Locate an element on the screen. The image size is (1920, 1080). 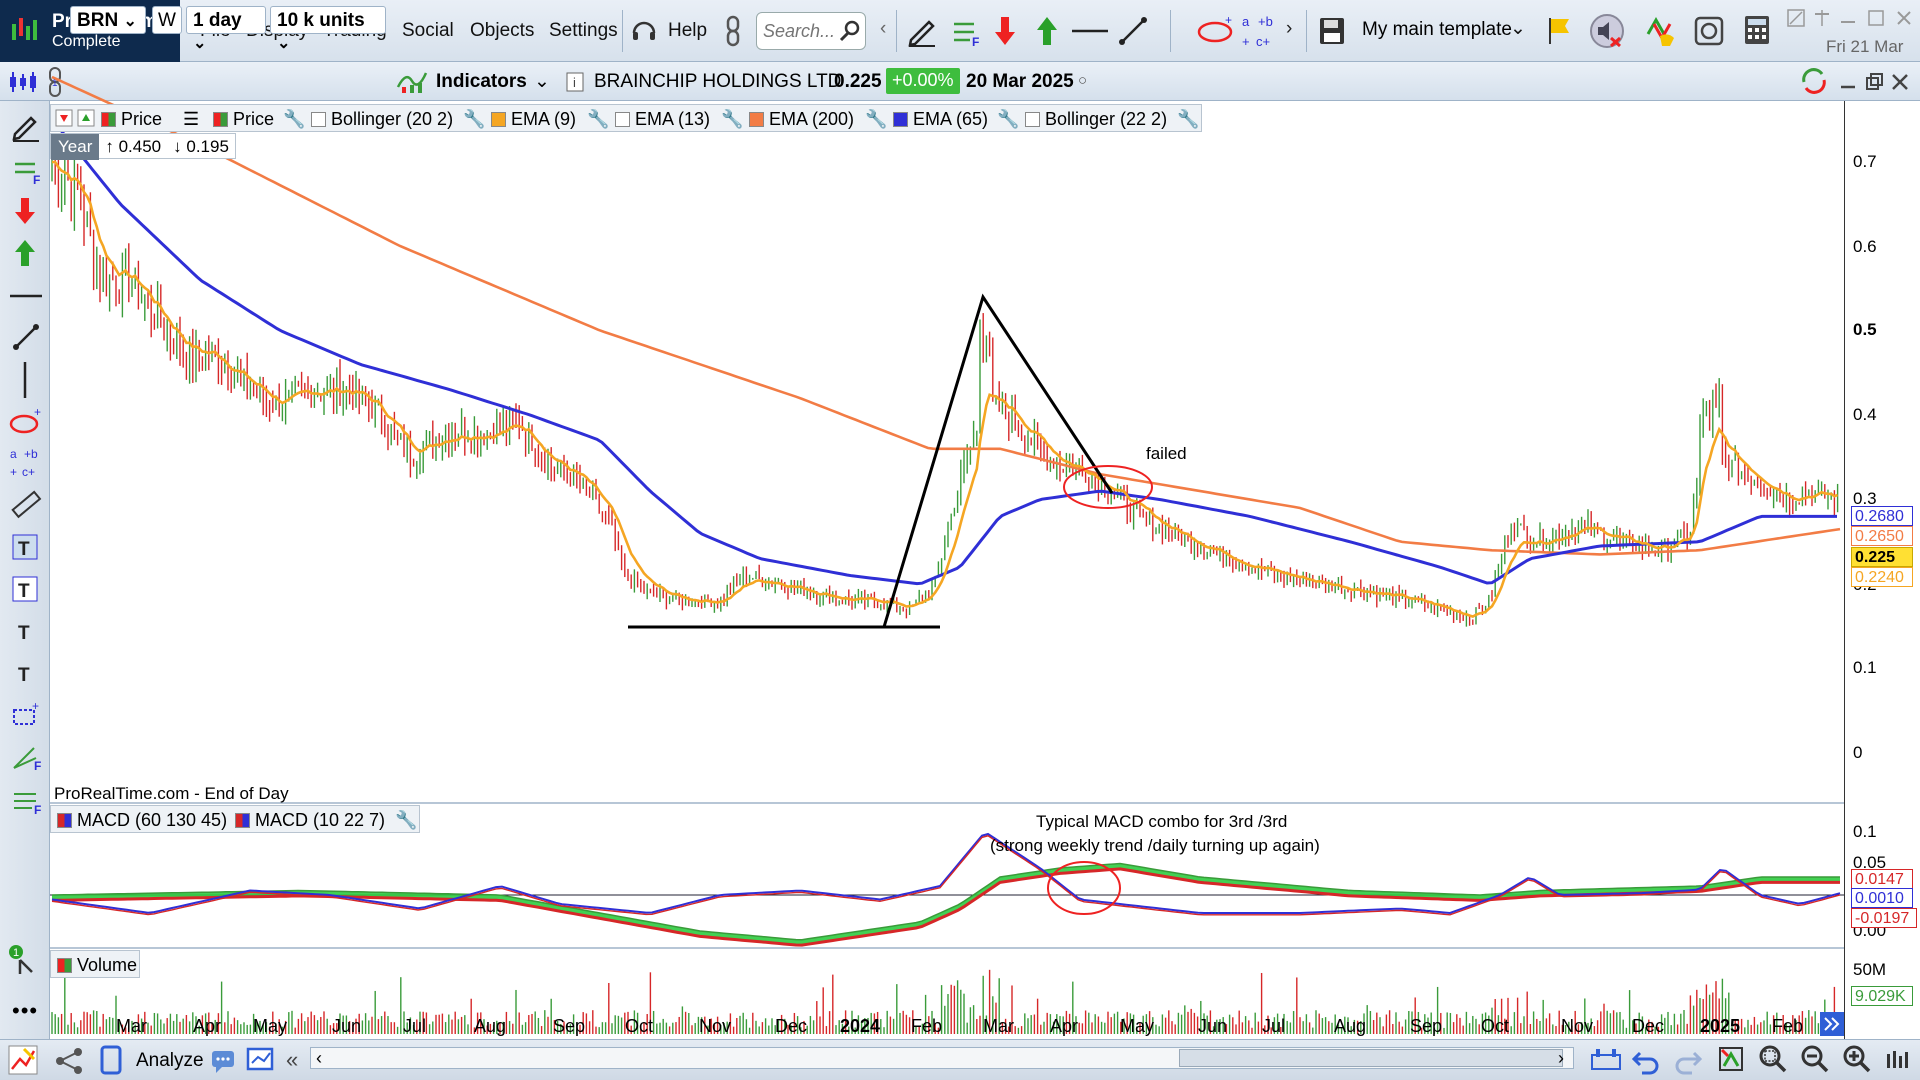
legend-ema-9: EMA (9) is located at coordinates (533, 119).